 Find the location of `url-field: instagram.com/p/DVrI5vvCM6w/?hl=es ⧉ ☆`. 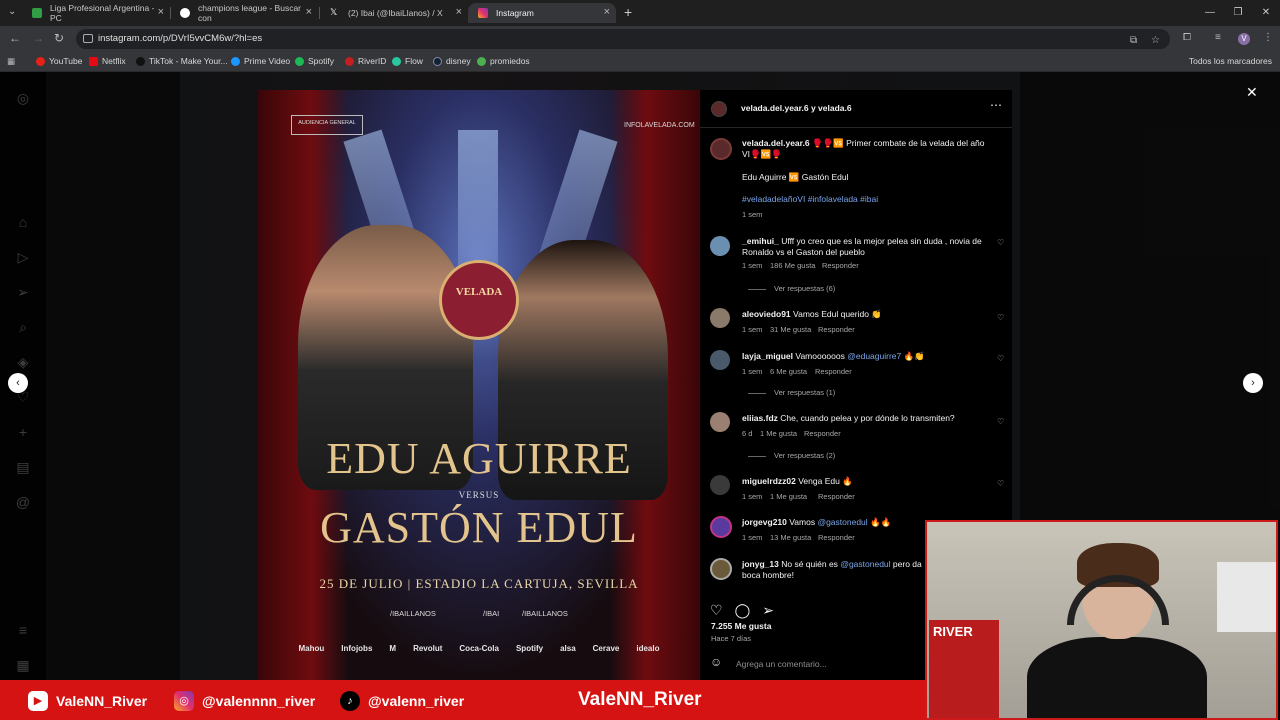

url-field: instagram.com/p/DVrI5vvCM6w/?hl=es ⧉ ☆ is located at coordinates (623, 39).